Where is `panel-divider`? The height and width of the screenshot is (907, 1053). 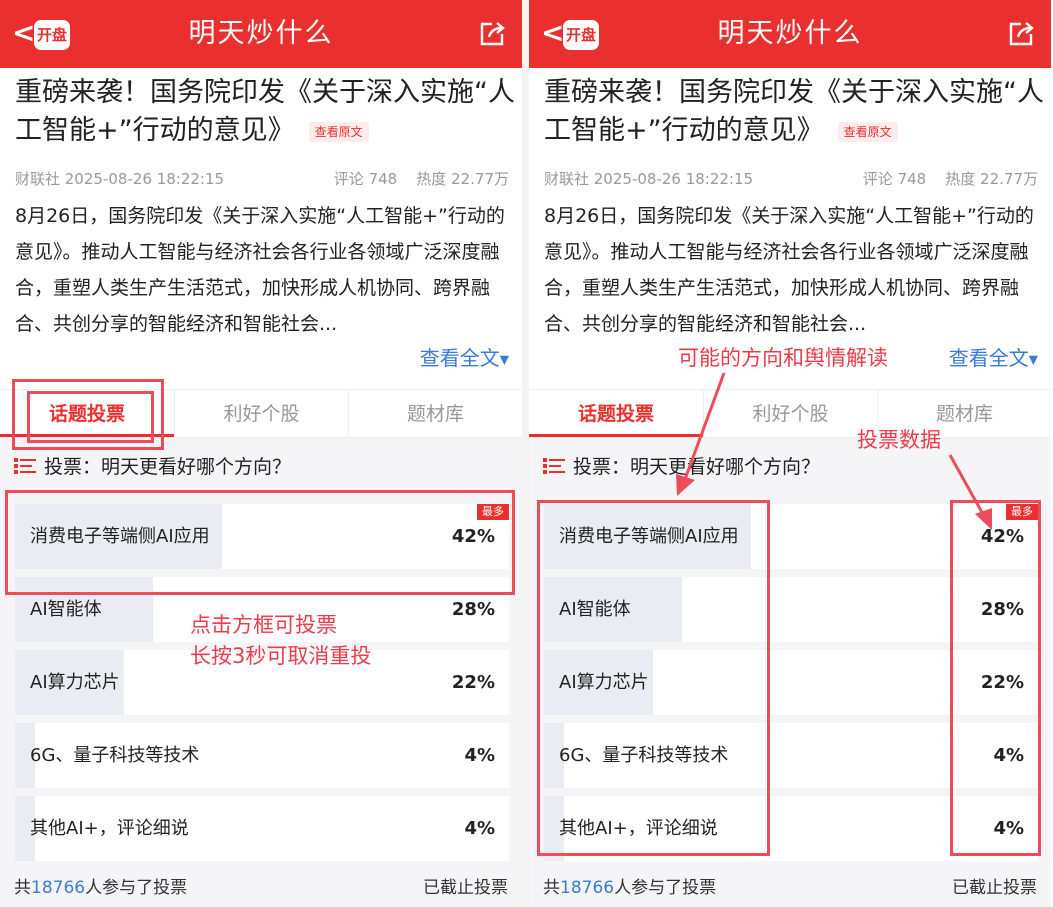
panel-divider is located at coordinates (525, 453).